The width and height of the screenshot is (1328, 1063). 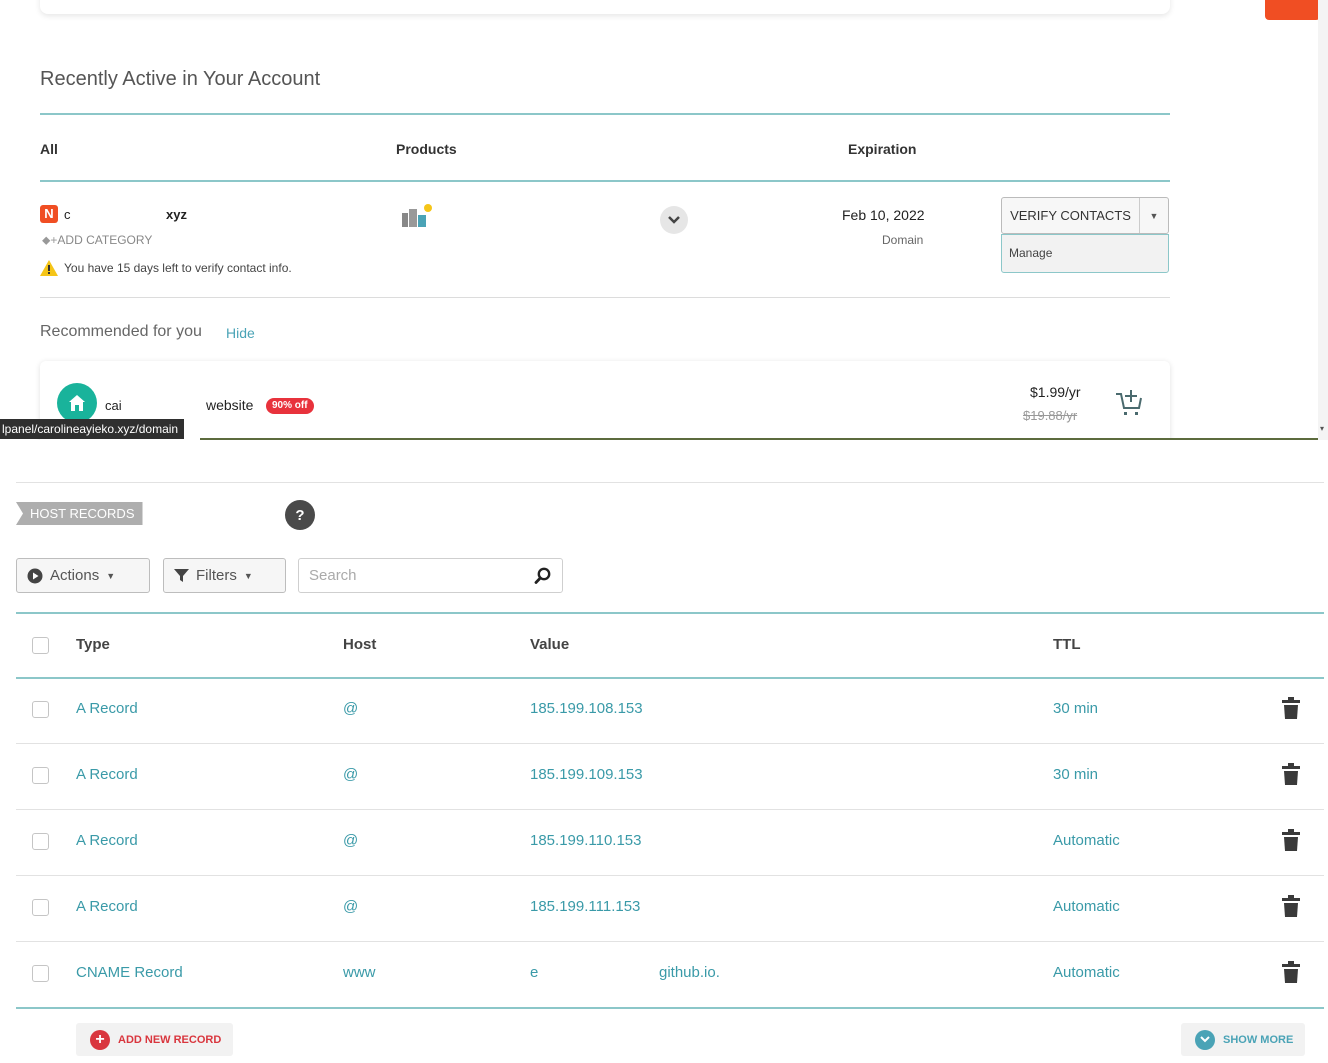 What do you see at coordinates (105, 240) in the screenshot?
I see `add-category-label: ADD CATEGORY` at bounding box center [105, 240].